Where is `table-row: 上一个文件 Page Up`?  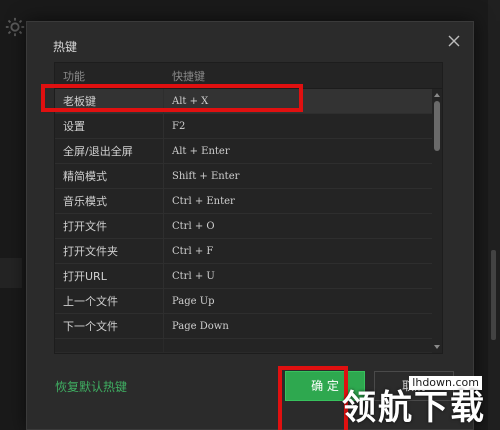 table-row: 上一个文件 Page Up is located at coordinates (248, 301).